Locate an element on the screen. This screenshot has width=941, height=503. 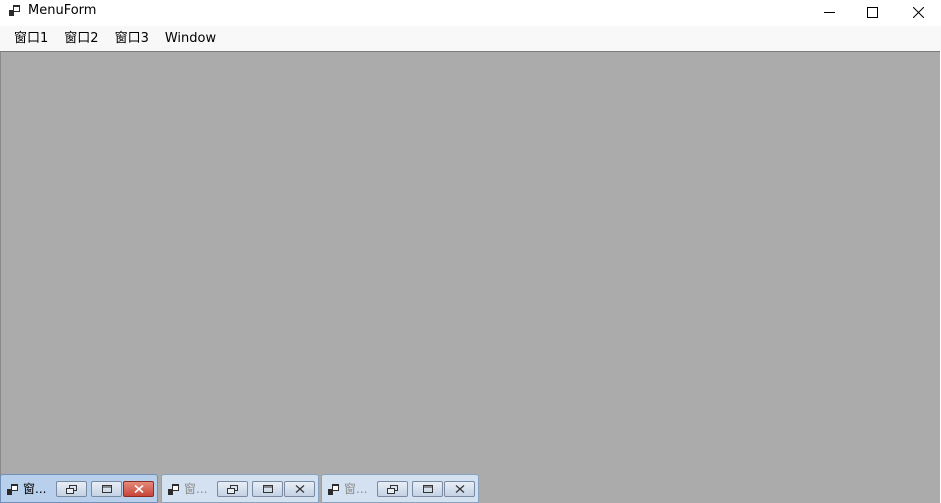
menu-item-window: Window is located at coordinates (190, 38).